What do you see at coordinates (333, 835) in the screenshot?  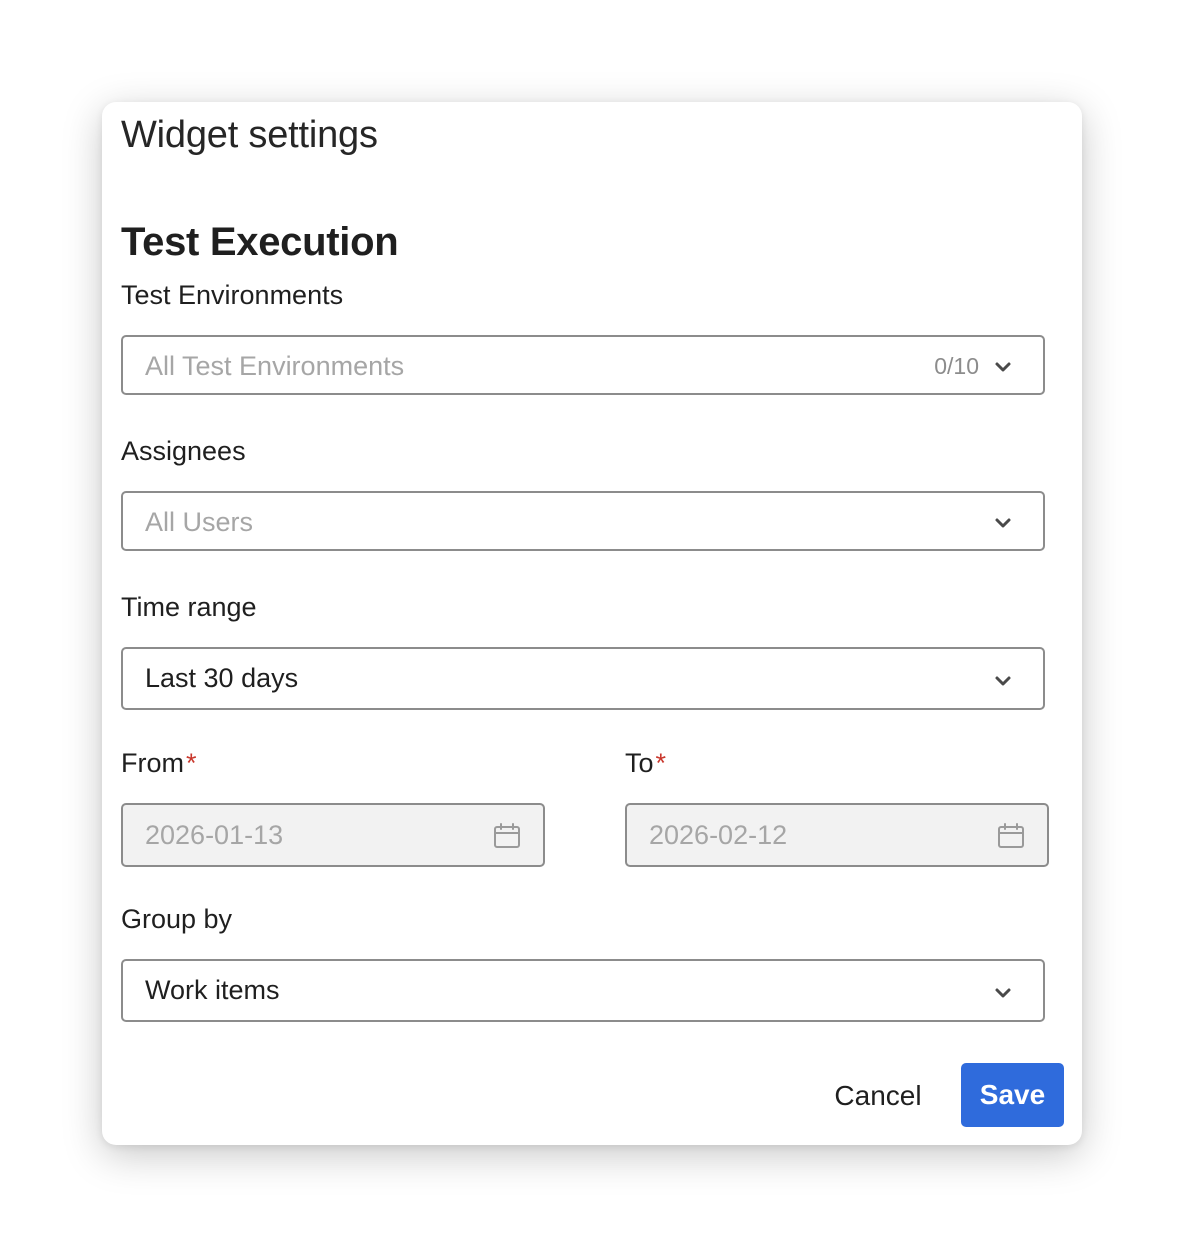 I see `from-date-input: 2026-01-13` at bounding box center [333, 835].